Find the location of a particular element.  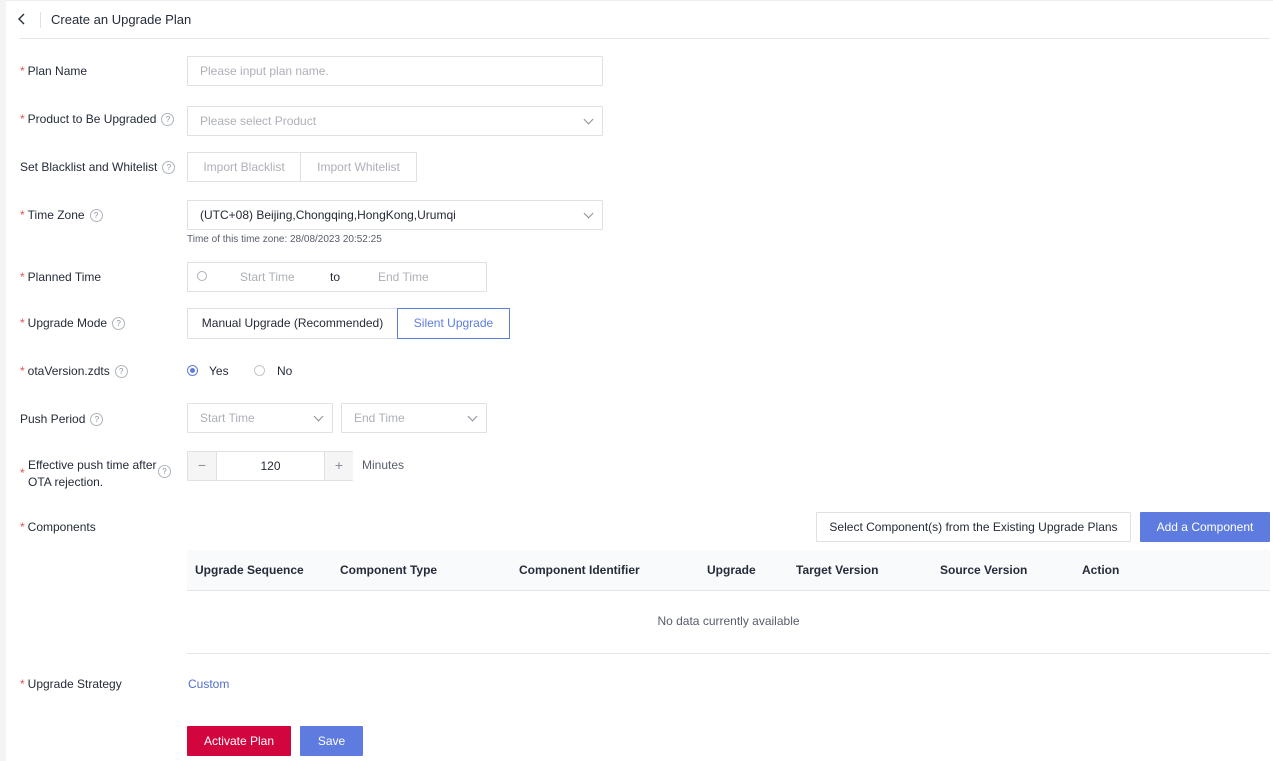

ota-no-radio is located at coordinates (259, 370).